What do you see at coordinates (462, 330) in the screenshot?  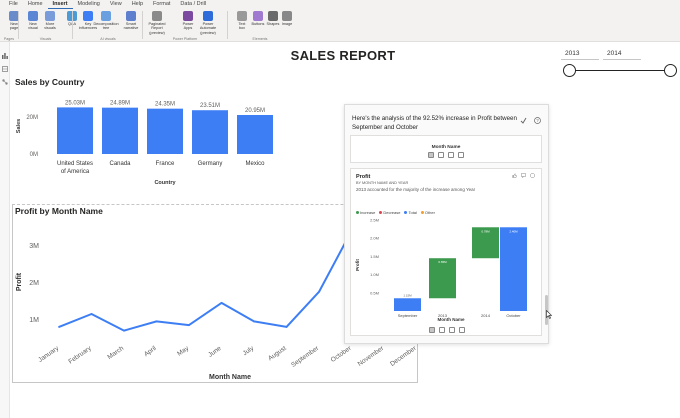 I see `chart-type-chip-bar-bottom` at bounding box center [462, 330].